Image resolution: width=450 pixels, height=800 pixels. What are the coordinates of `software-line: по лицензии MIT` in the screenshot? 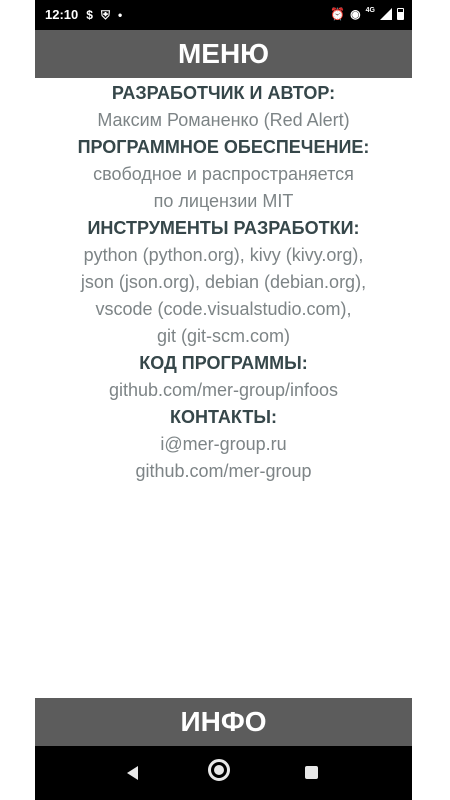 It's located at (223, 201).